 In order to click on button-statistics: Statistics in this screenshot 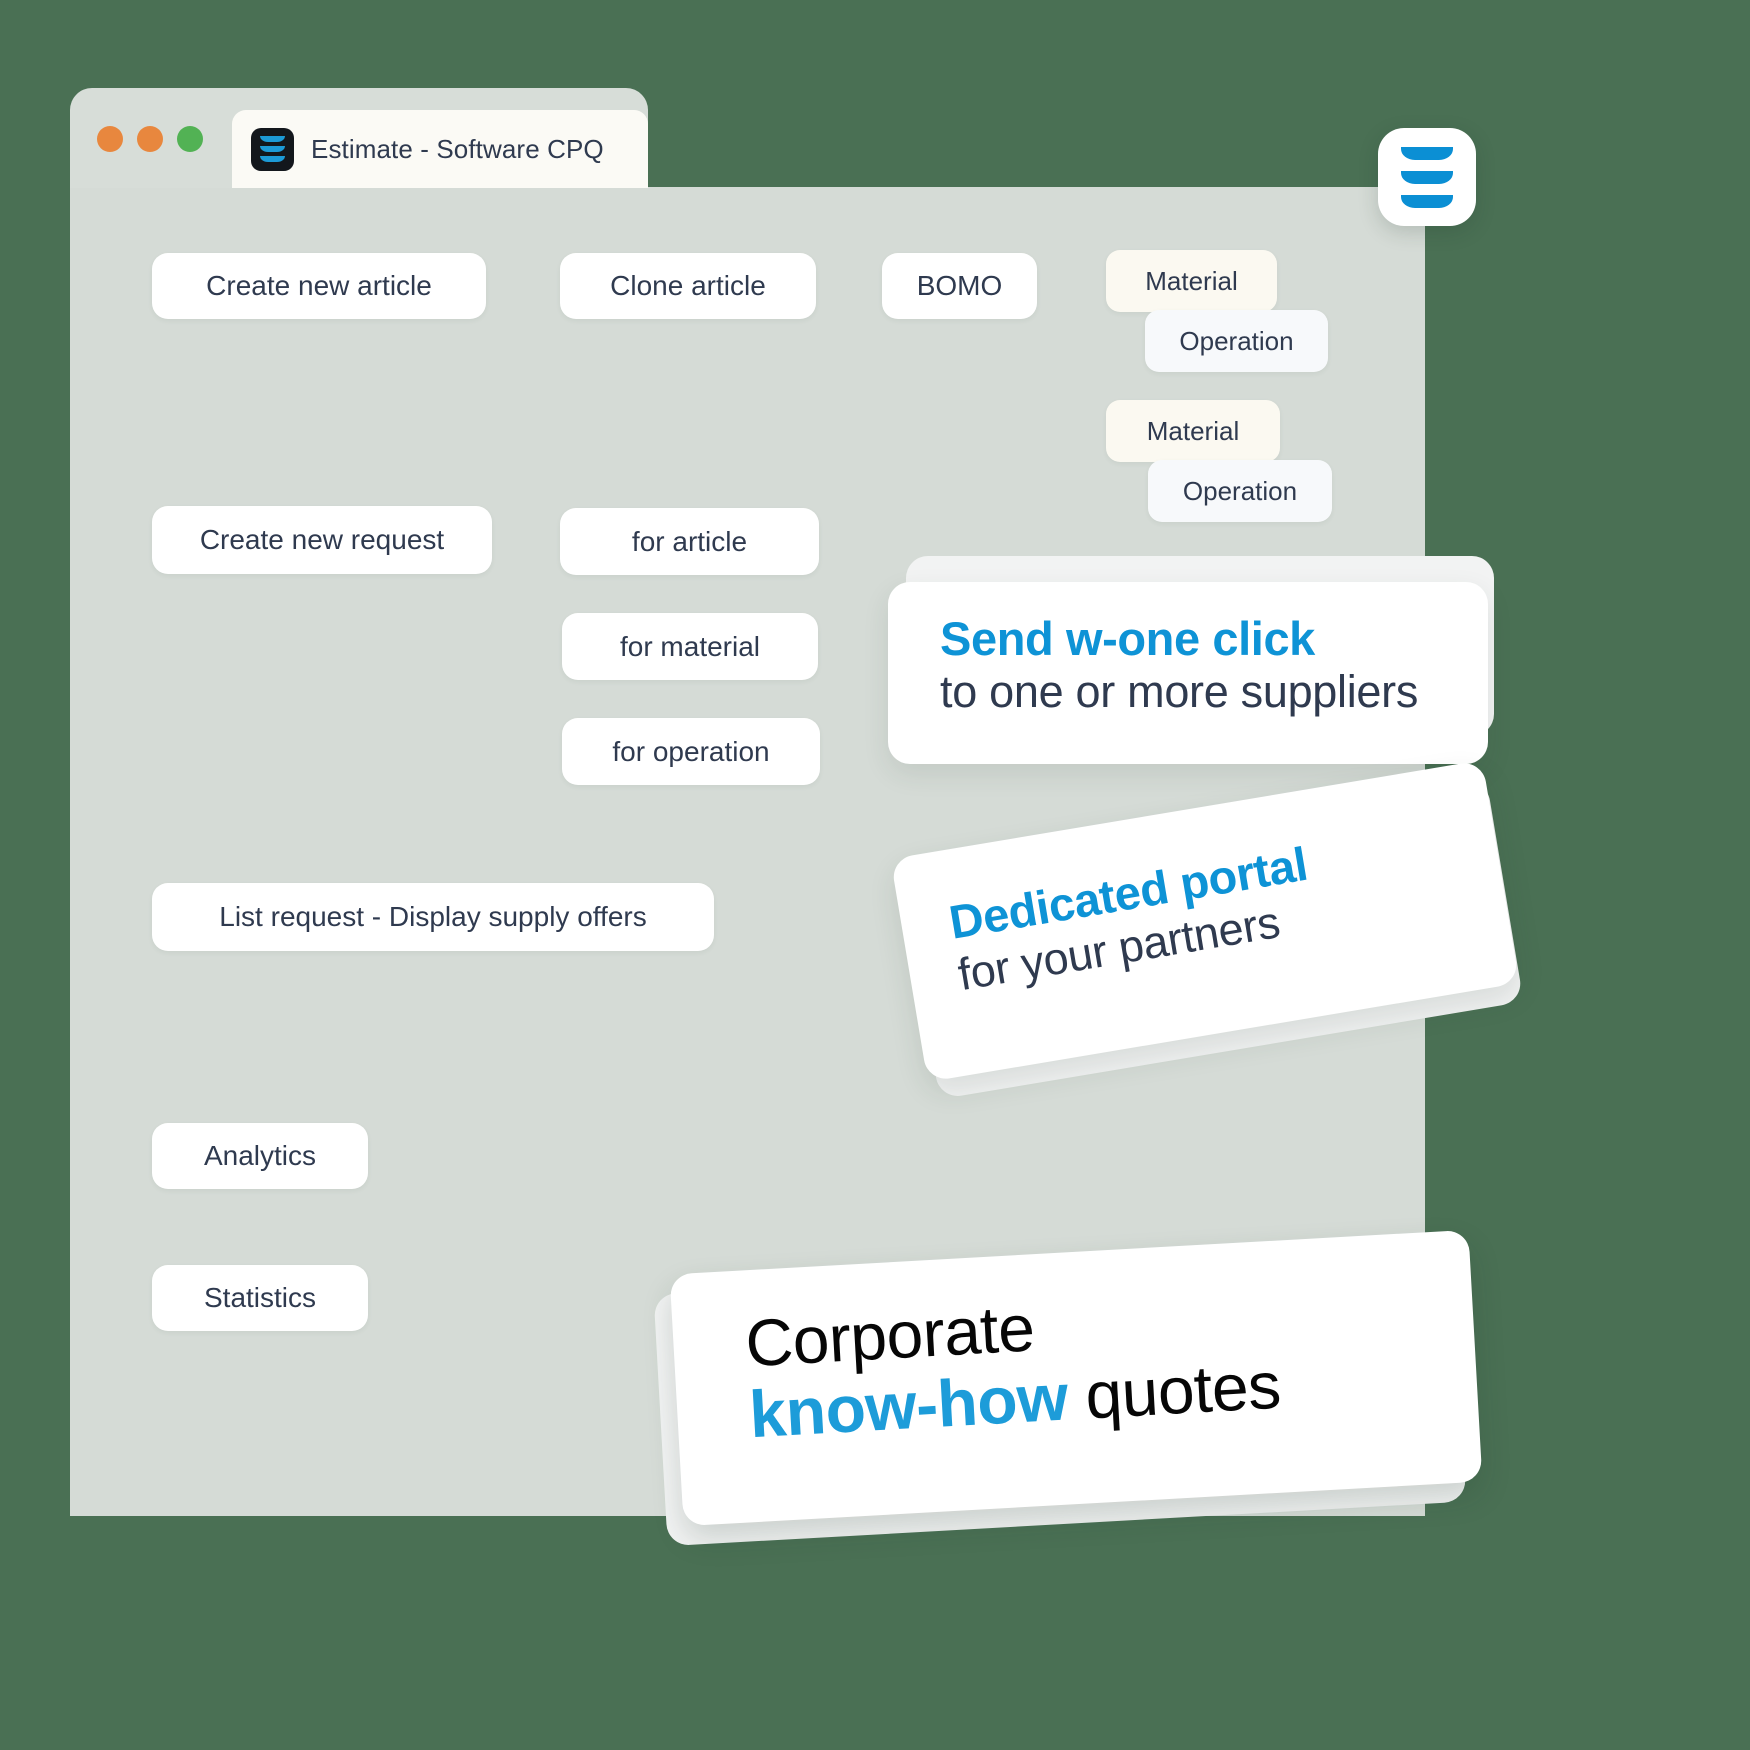, I will do `click(260, 1298)`.